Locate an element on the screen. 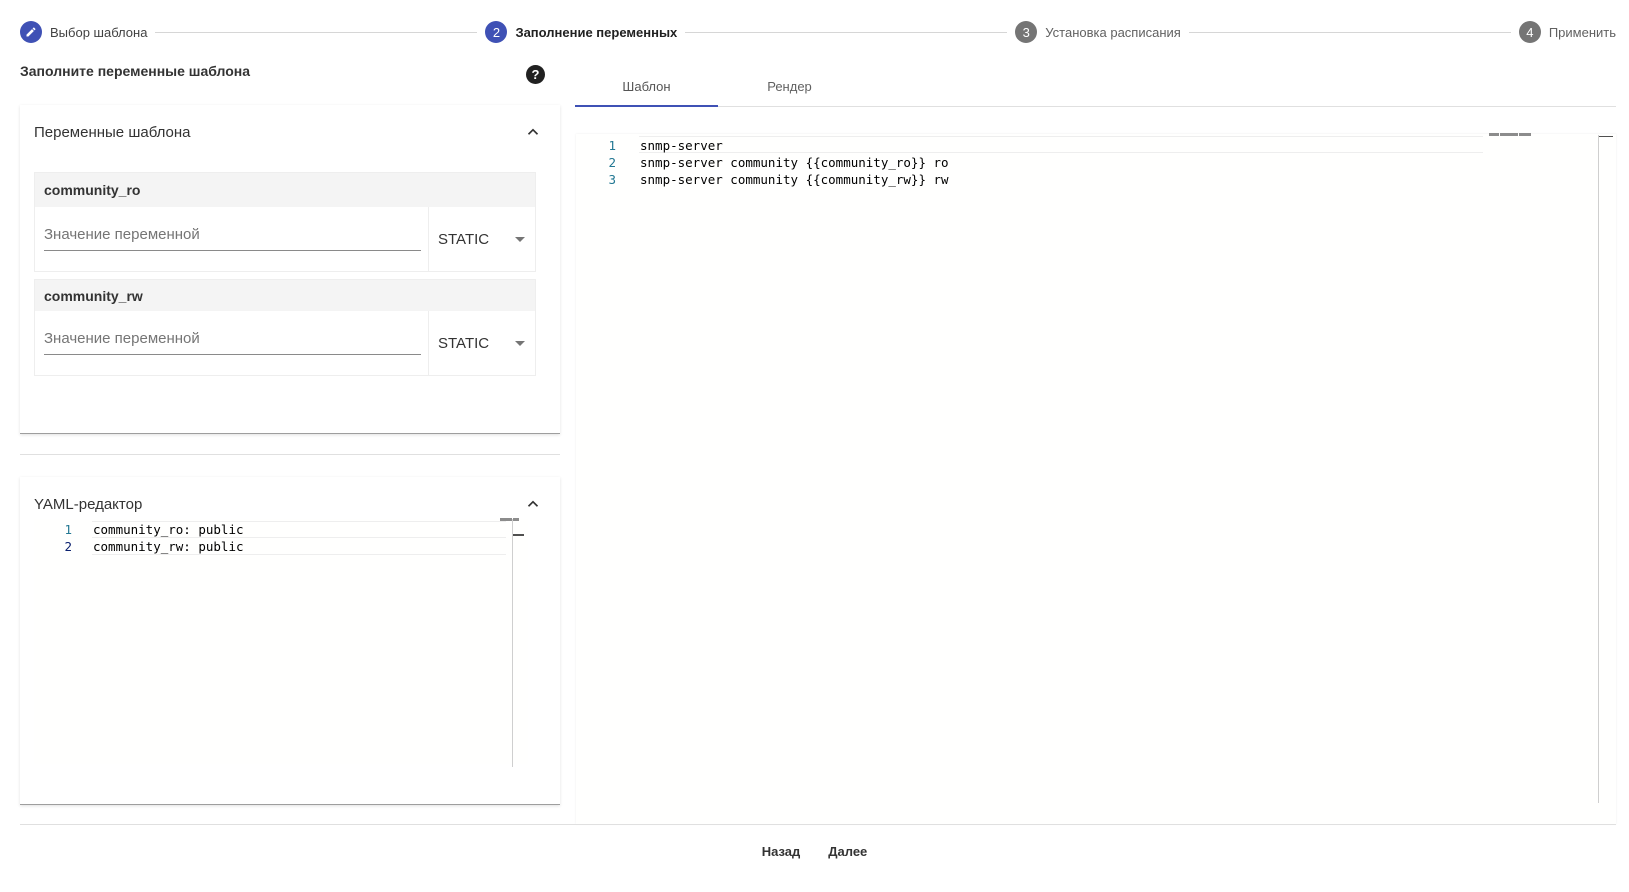  step-fill-variables: 2 Заполнение переменных is located at coordinates (581, 32).